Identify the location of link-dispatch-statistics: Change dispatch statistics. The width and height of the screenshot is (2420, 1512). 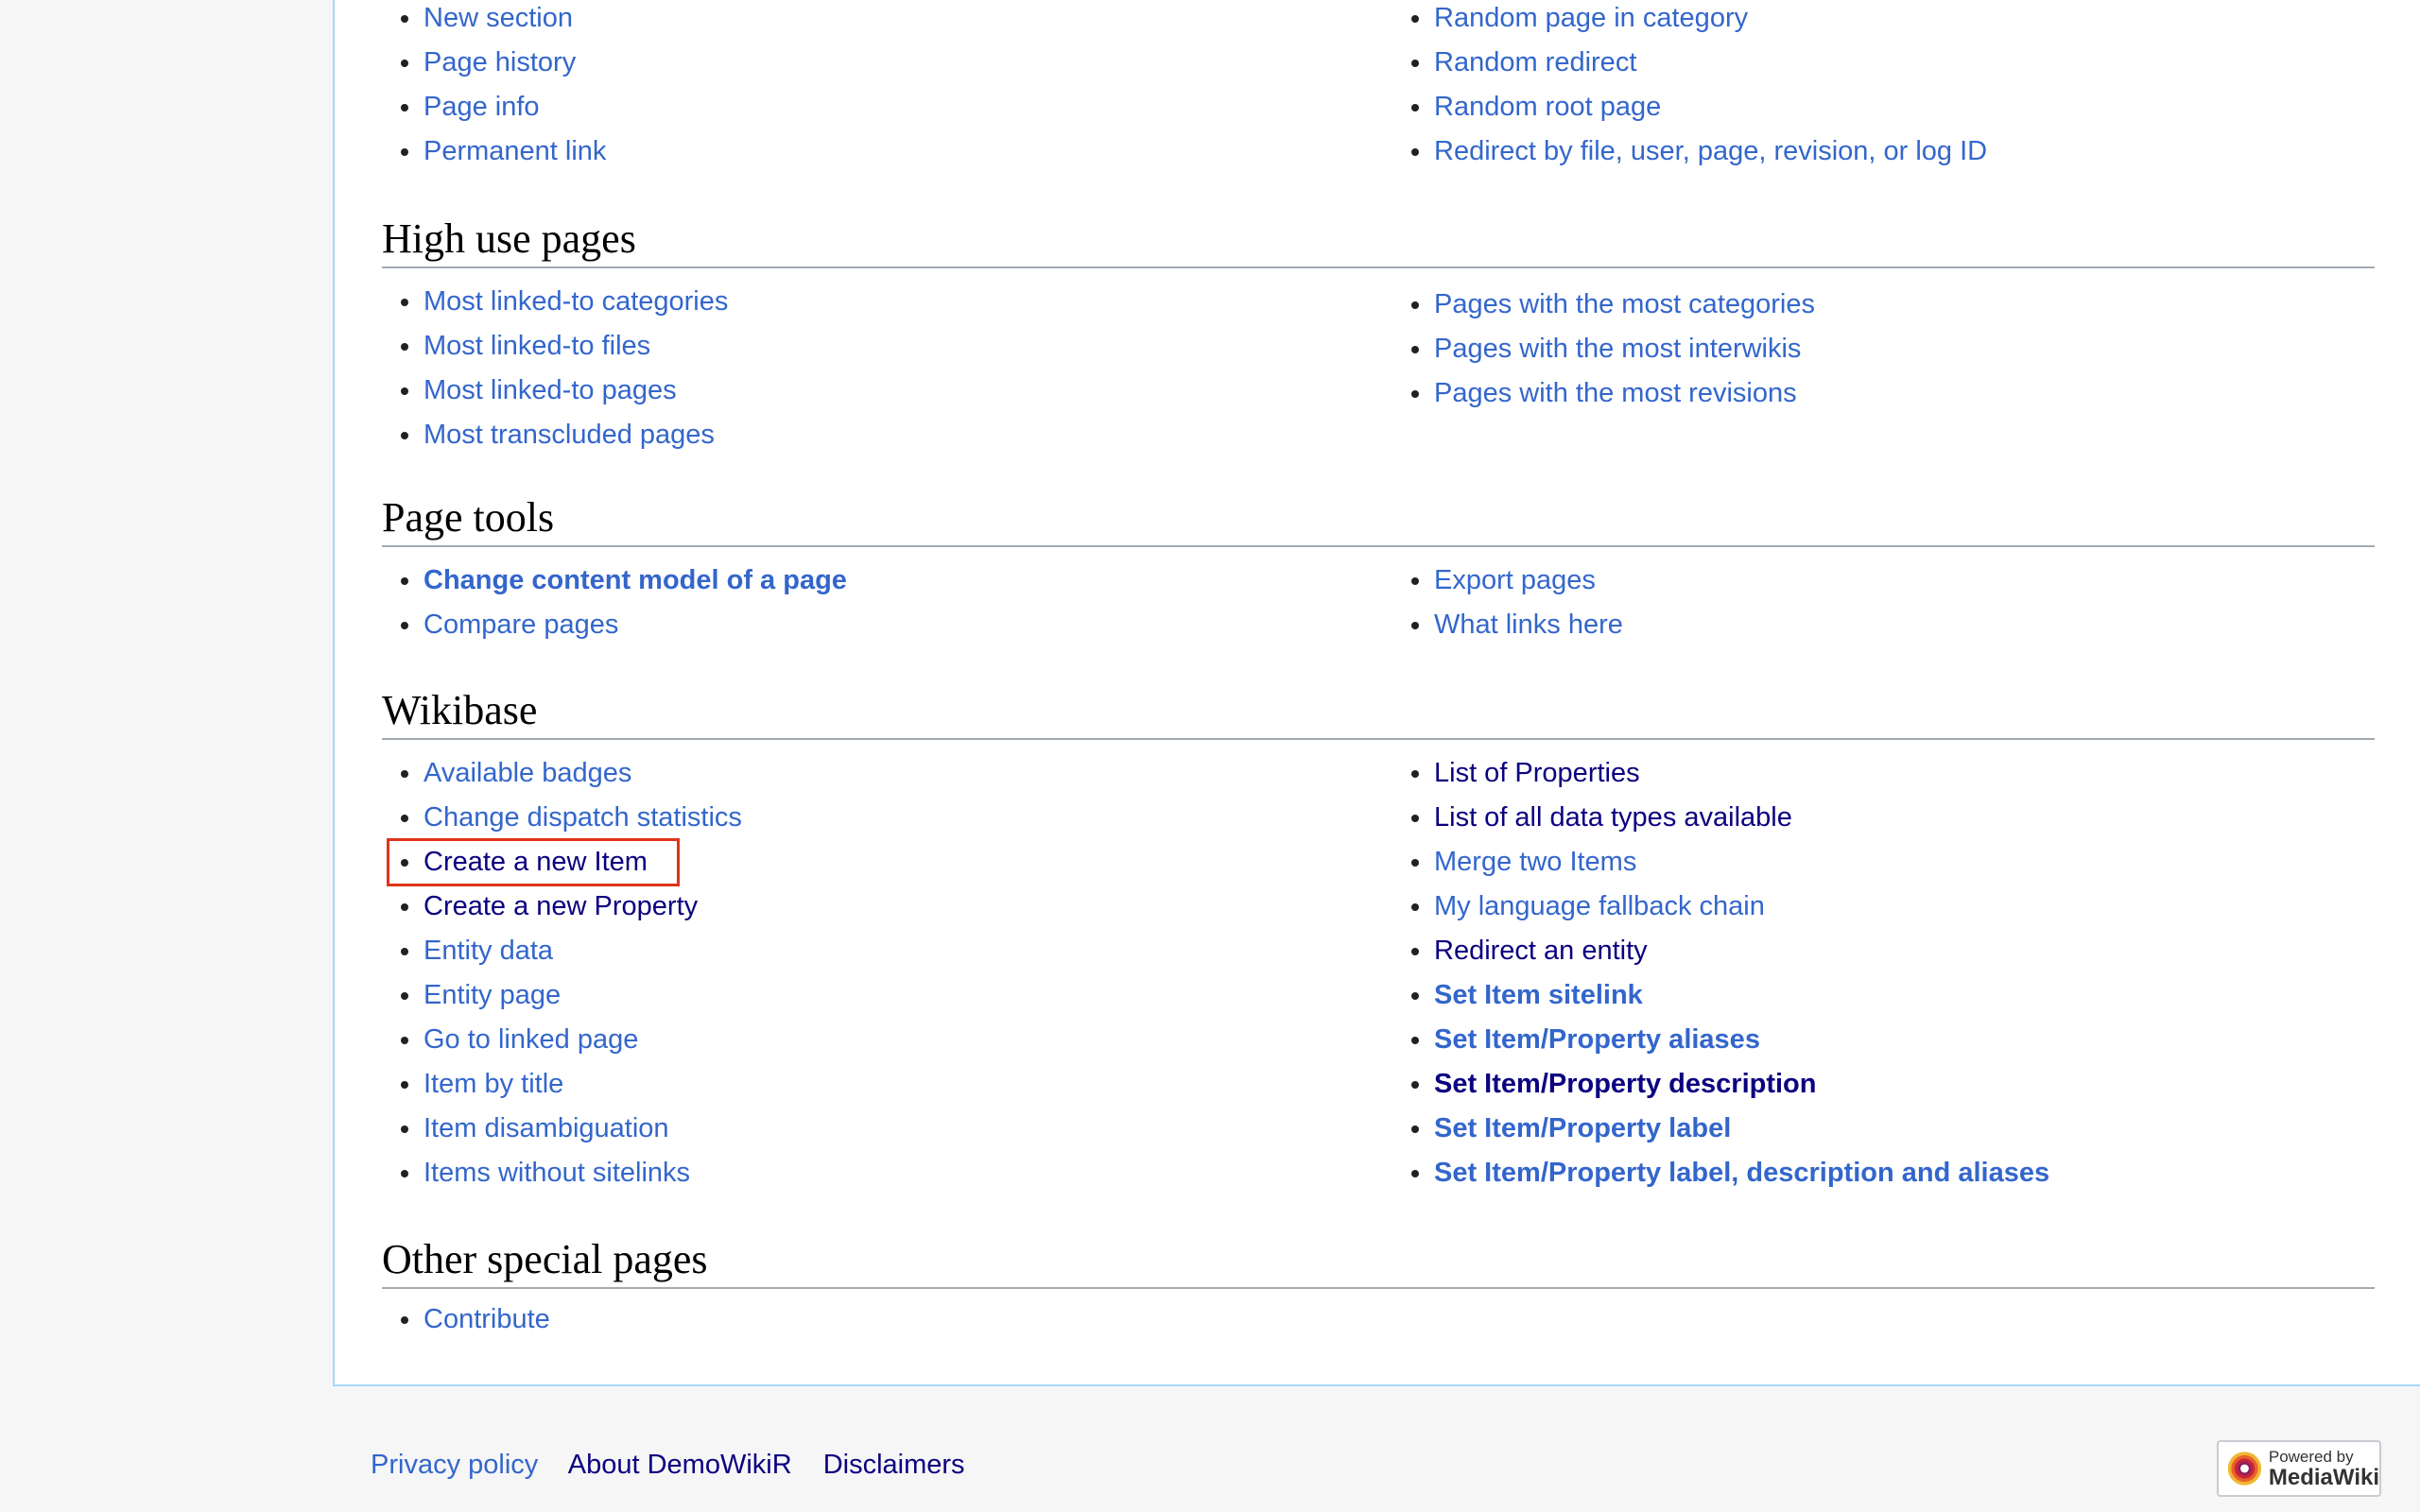
(583, 817).